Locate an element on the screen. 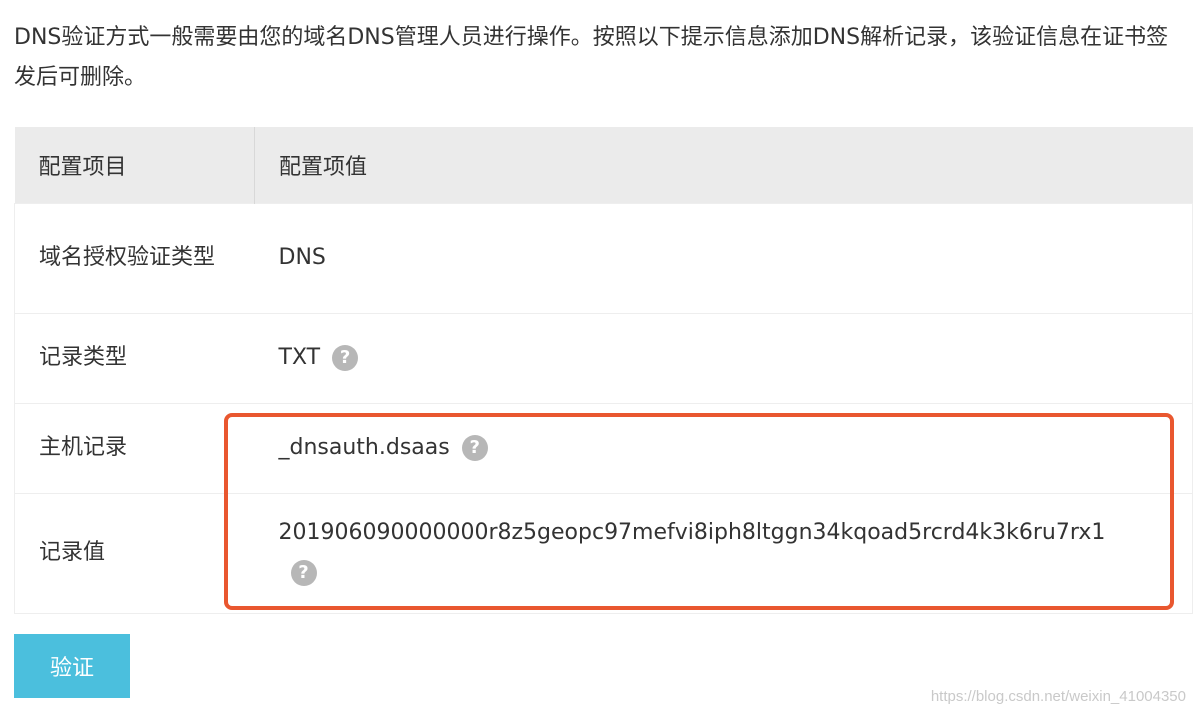 The height and width of the screenshot is (718, 1196). header-config-item: 配置项目 is located at coordinates (134, 165).